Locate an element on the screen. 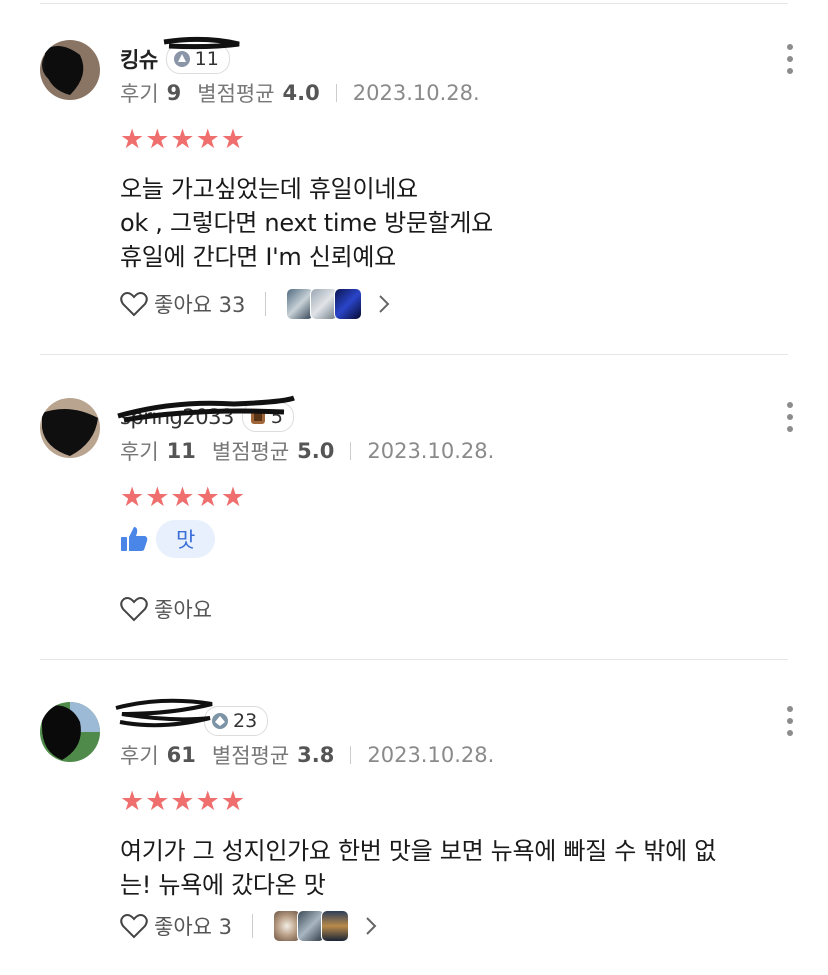  review-text-line: 오늘 가고싶었는데 휴일이네요 is located at coordinates (269, 189).